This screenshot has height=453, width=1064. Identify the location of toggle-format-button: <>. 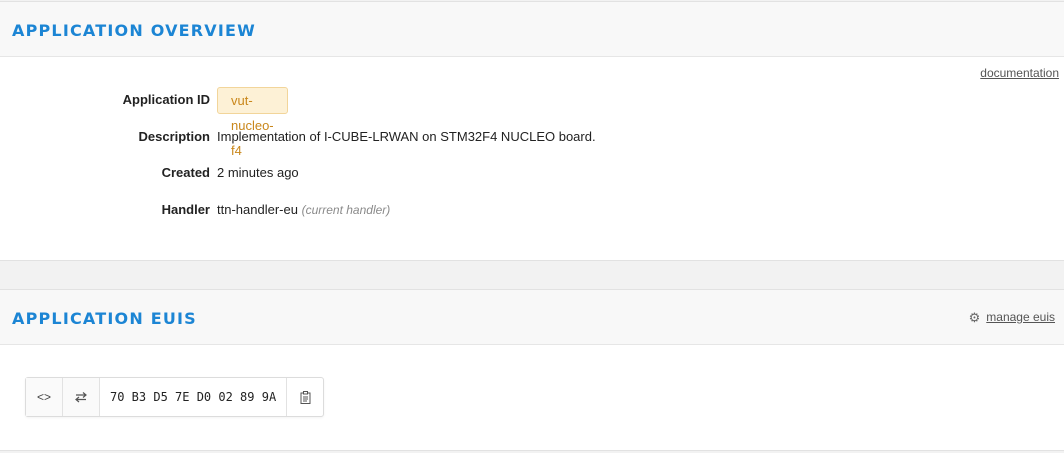
(44, 397).